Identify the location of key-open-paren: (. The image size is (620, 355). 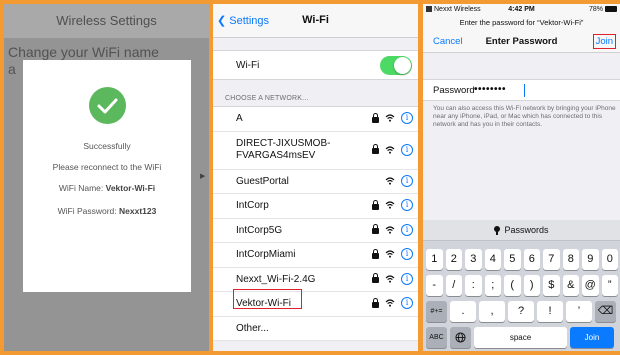
(512, 285).